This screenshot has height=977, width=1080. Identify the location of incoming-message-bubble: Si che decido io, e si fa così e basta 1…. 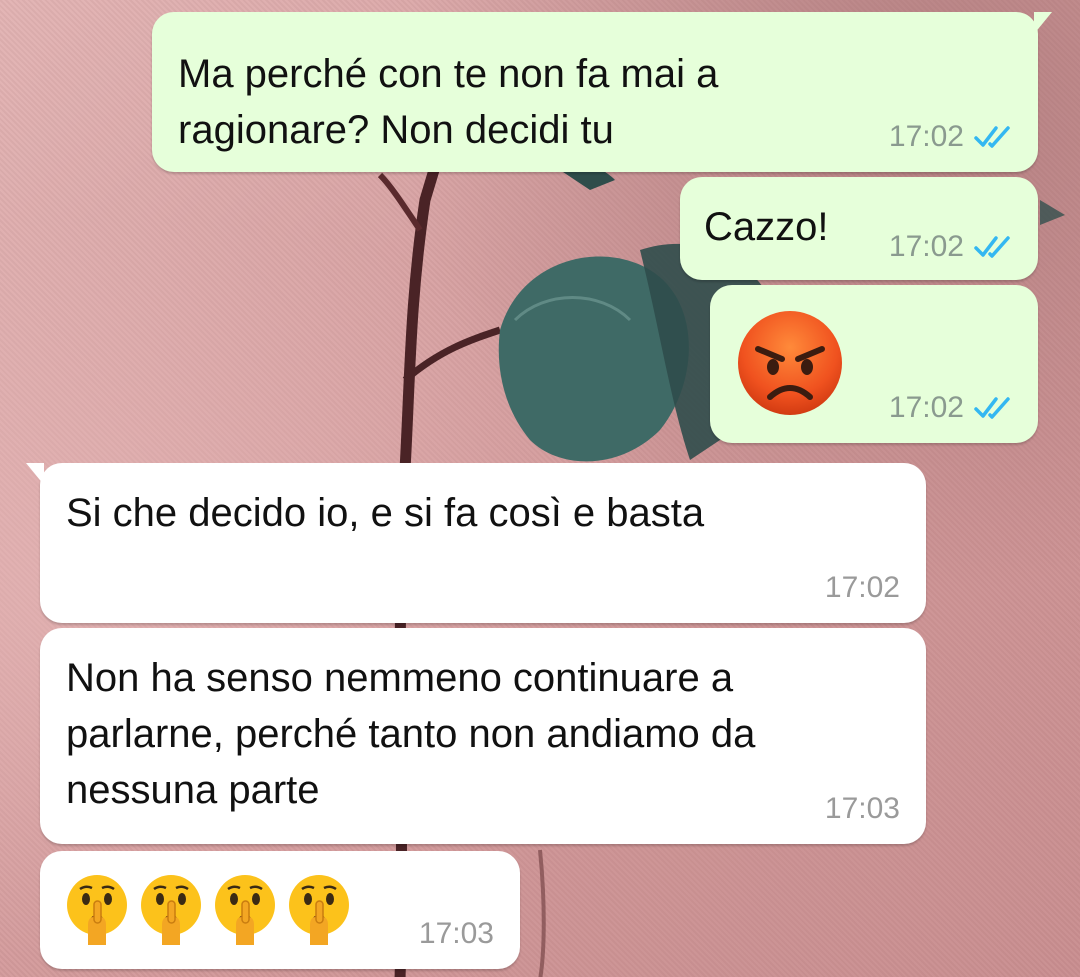
(476, 543).